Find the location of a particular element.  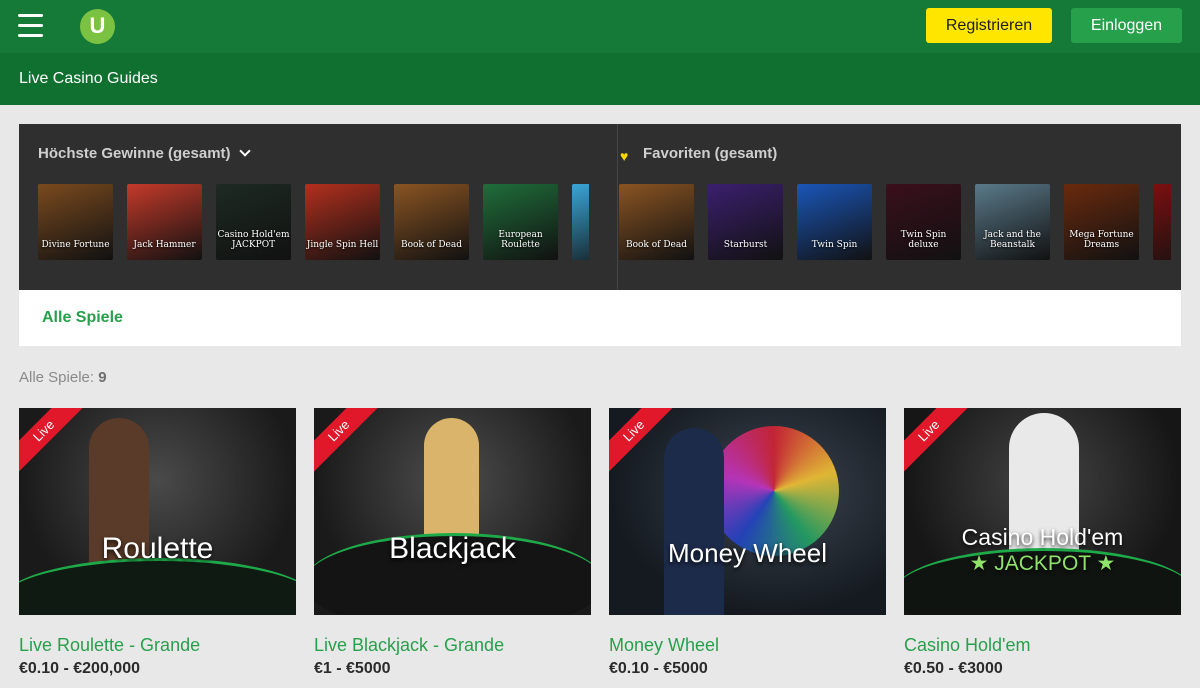

sub-header: Live Casino Guides is located at coordinates (600, 79).